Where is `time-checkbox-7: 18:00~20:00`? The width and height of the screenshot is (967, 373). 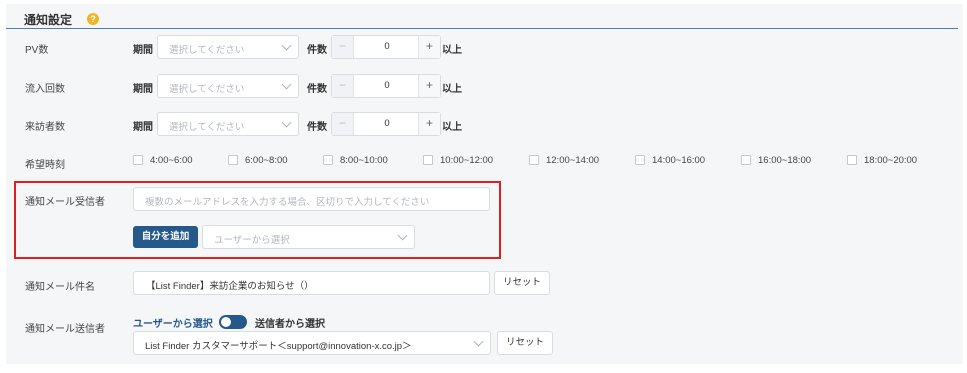 time-checkbox-7: 18:00~20:00 is located at coordinates (892, 161).